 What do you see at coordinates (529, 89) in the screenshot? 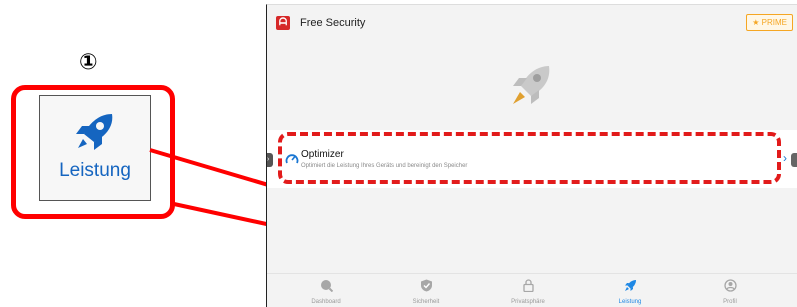
I see `hero-rocket-icon` at bounding box center [529, 89].